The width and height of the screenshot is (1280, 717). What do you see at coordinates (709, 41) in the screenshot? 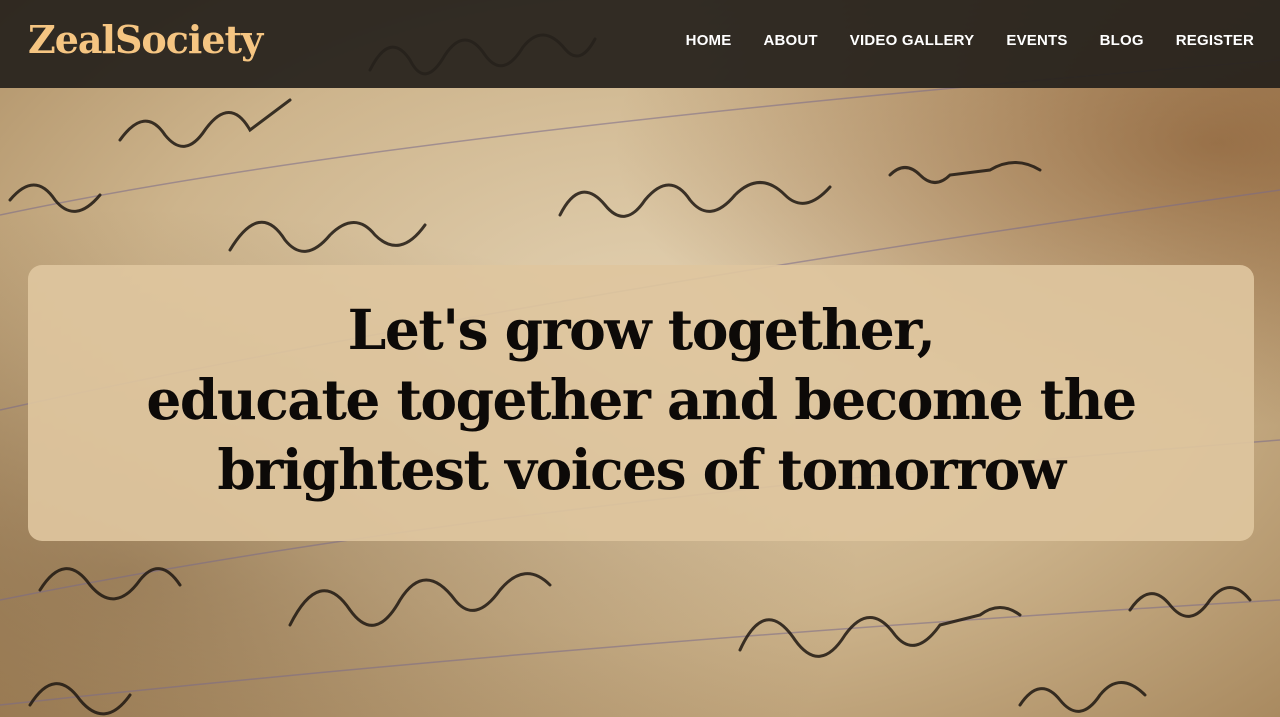
I see `nav-item-home: HOME` at bounding box center [709, 41].